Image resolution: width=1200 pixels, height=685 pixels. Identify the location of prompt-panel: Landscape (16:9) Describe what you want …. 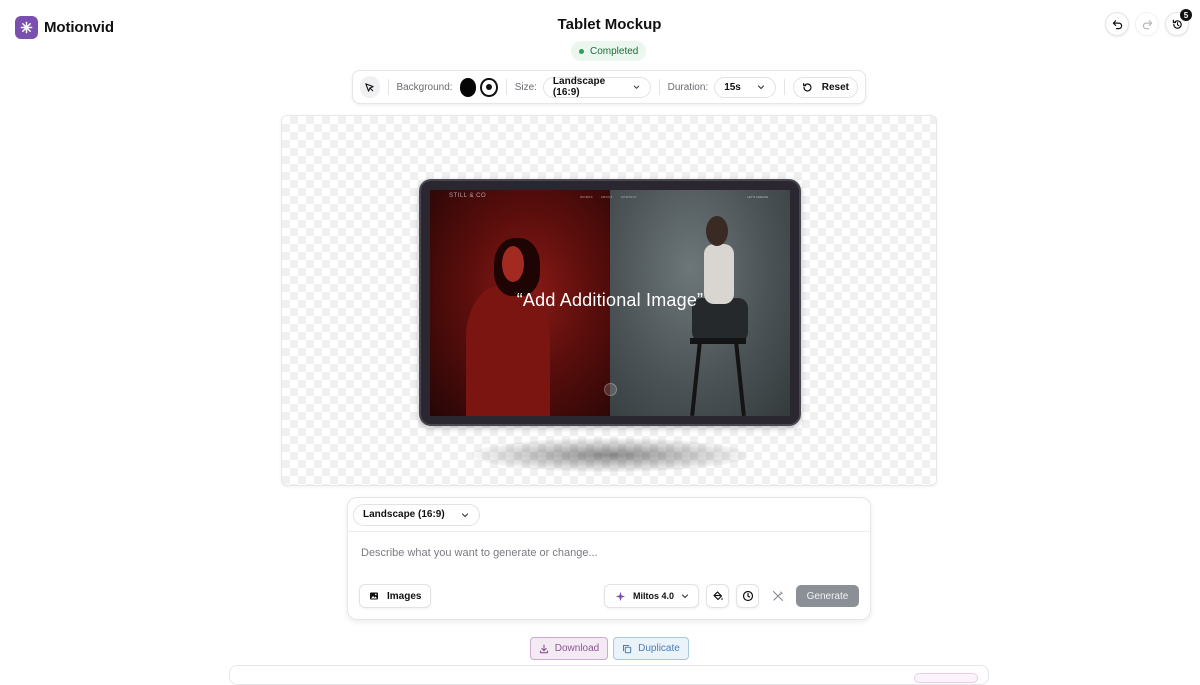
(609, 558).